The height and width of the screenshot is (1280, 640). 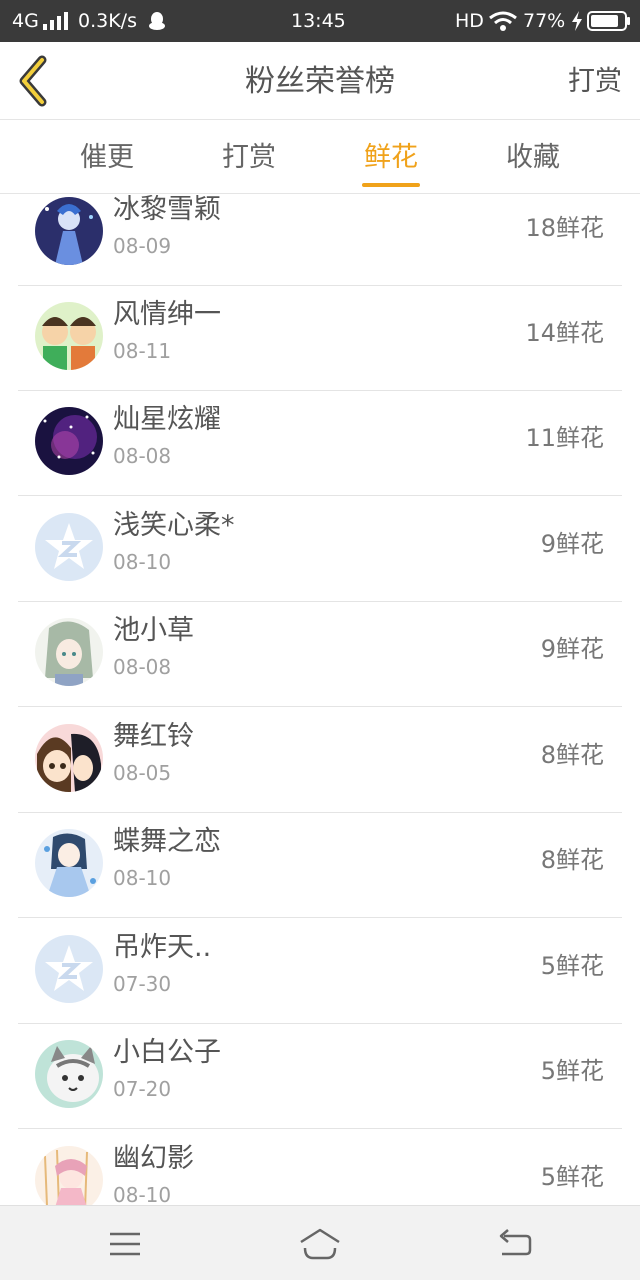 What do you see at coordinates (320, 1167) in the screenshot?
I see `list-item: 幽幻影 08-10 5鲜花` at bounding box center [320, 1167].